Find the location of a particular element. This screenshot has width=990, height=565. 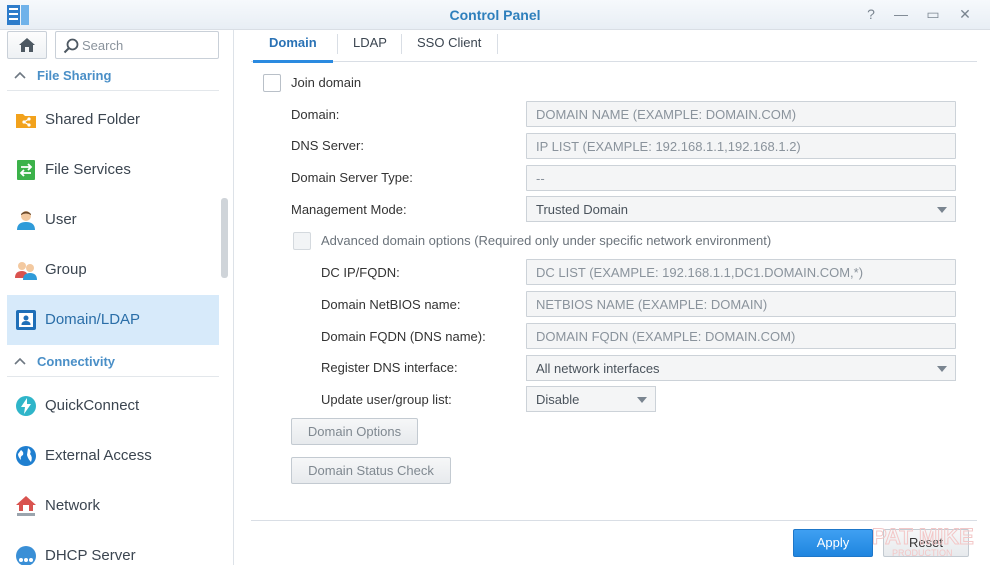

dns-server-field is located at coordinates (741, 146).